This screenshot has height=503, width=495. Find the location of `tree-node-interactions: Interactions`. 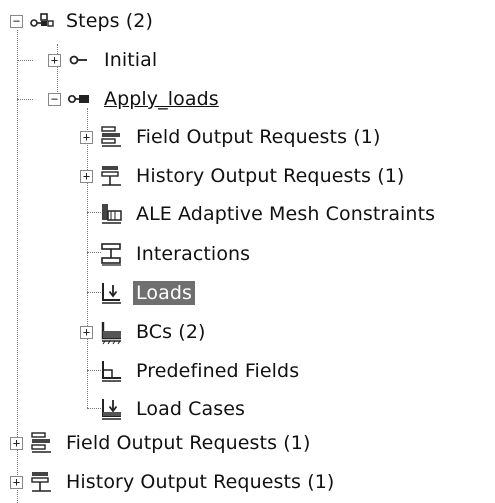

tree-node-interactions: Interactions is located at coordinates (166, 254).